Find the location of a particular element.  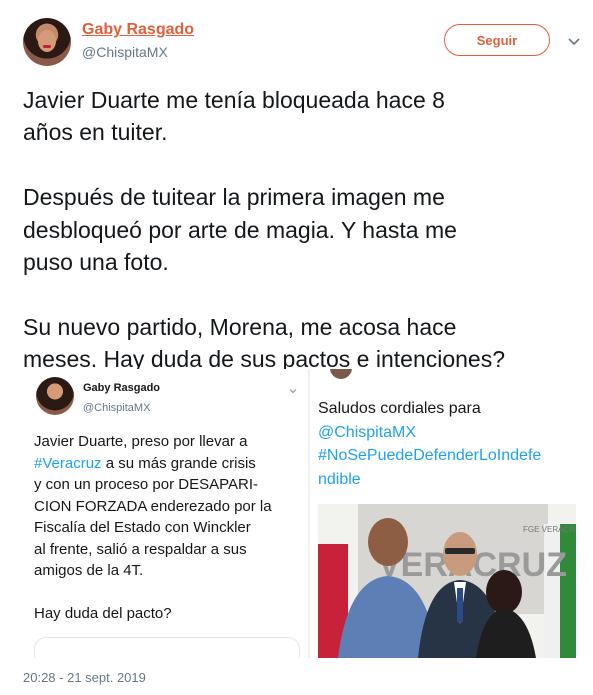

tweet-line: años en tuiter. is located at coordinates (95, 132).